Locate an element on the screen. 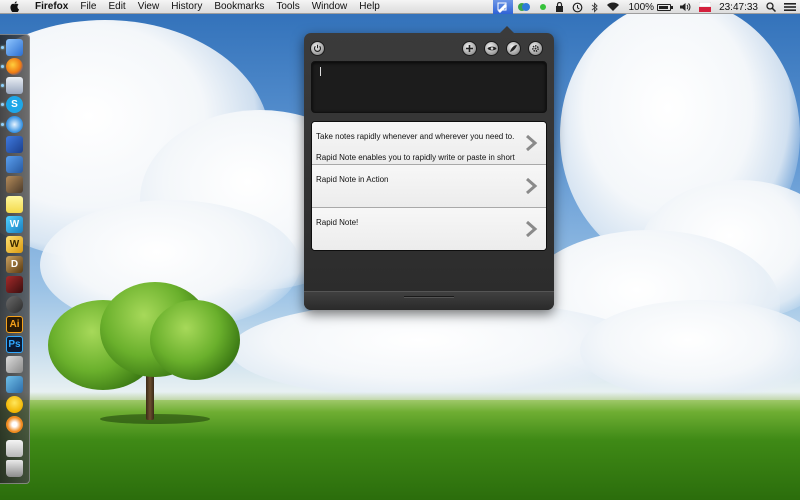  add-icon is located at coordinates (469, 48).